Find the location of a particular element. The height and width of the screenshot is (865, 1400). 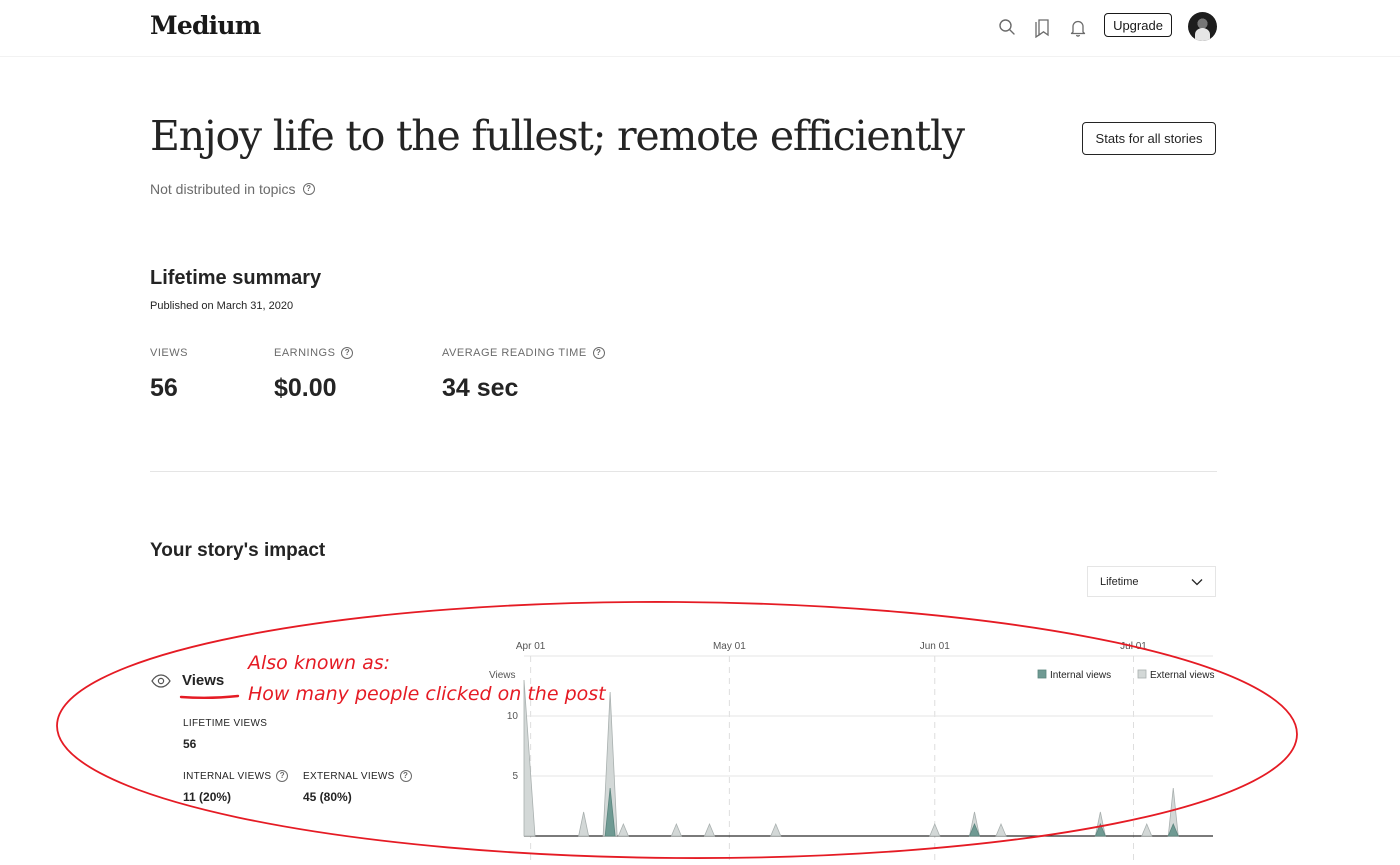

topics-status-text: Not distributed in topics is located at coordinates (223, 189).